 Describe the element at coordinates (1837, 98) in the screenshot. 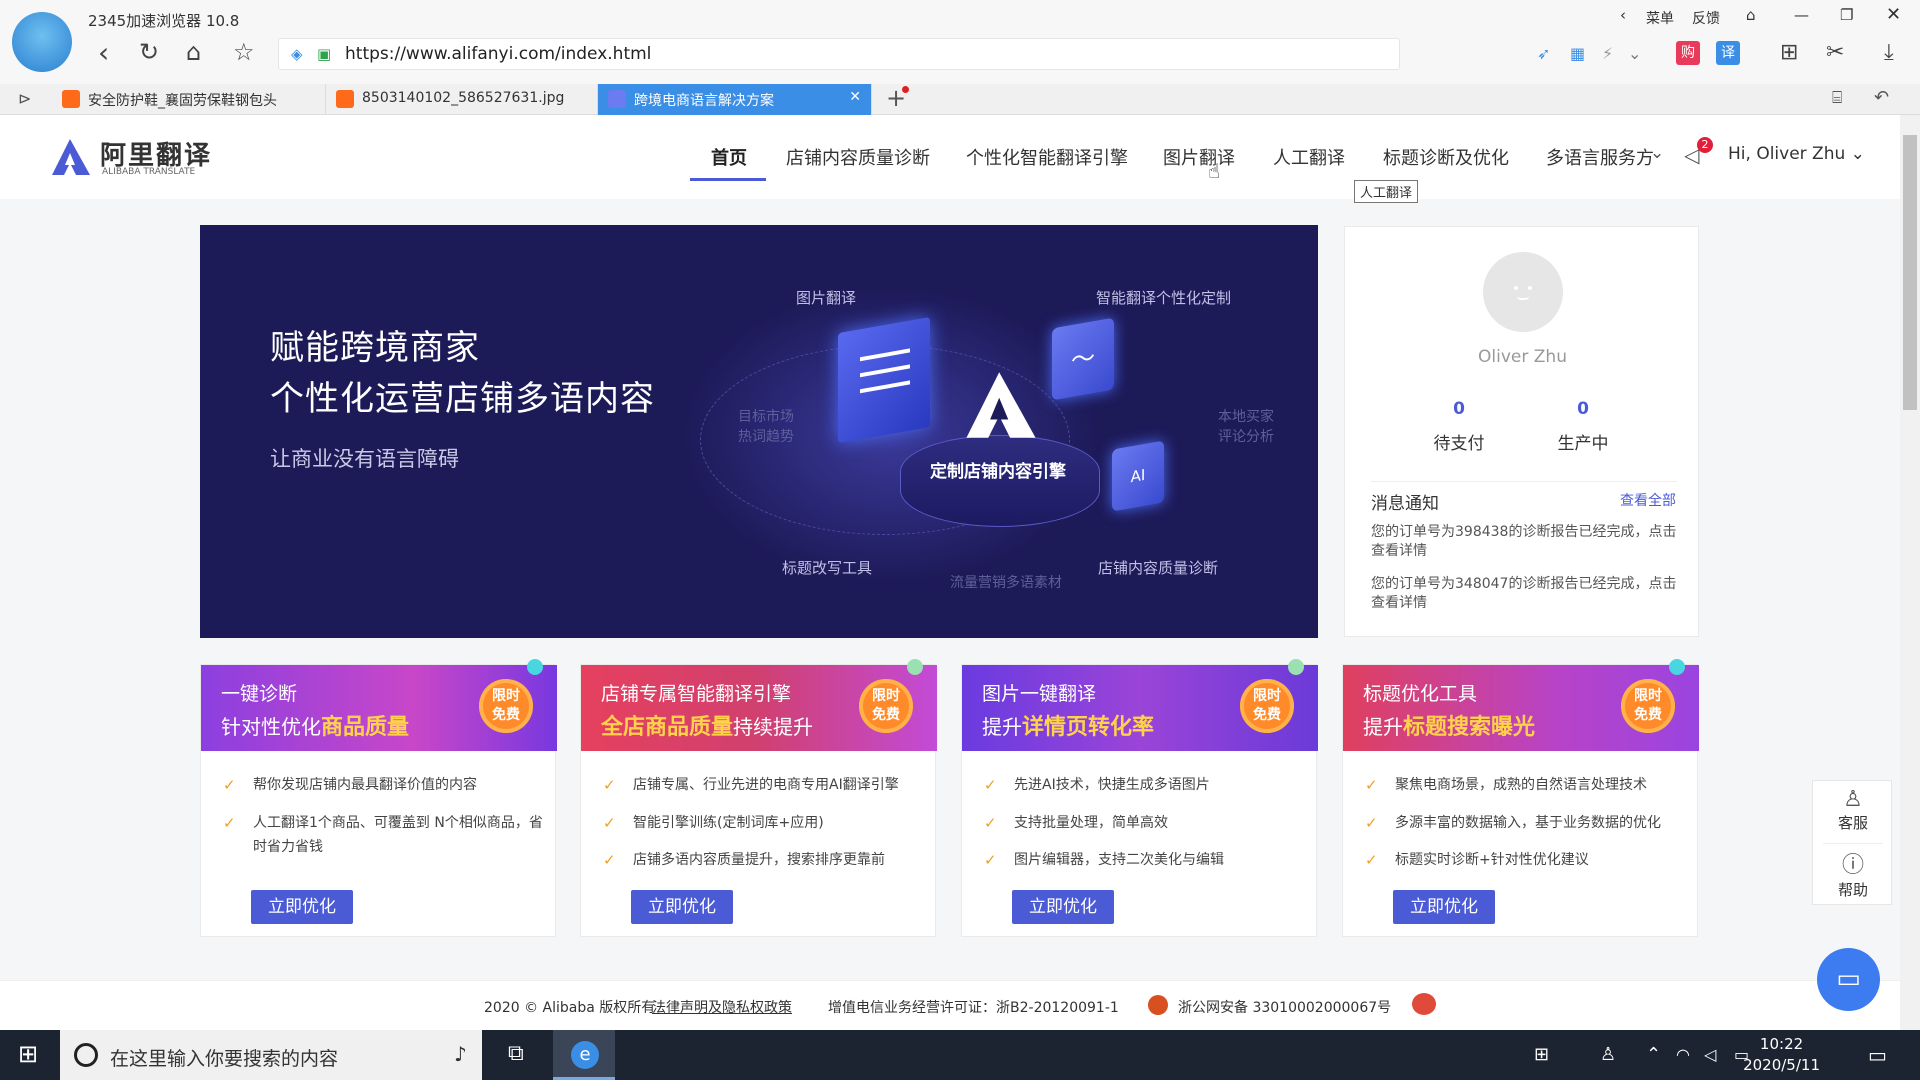

I see `clean-icon: ⌸` at that location.